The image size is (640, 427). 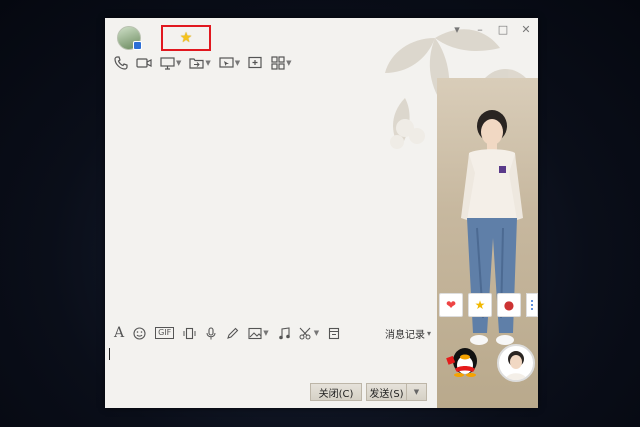 What do you see at coordinates (386, 392) in the screenshot?
I see `send-button: 发送(S)` at bounding box center [386, 392].